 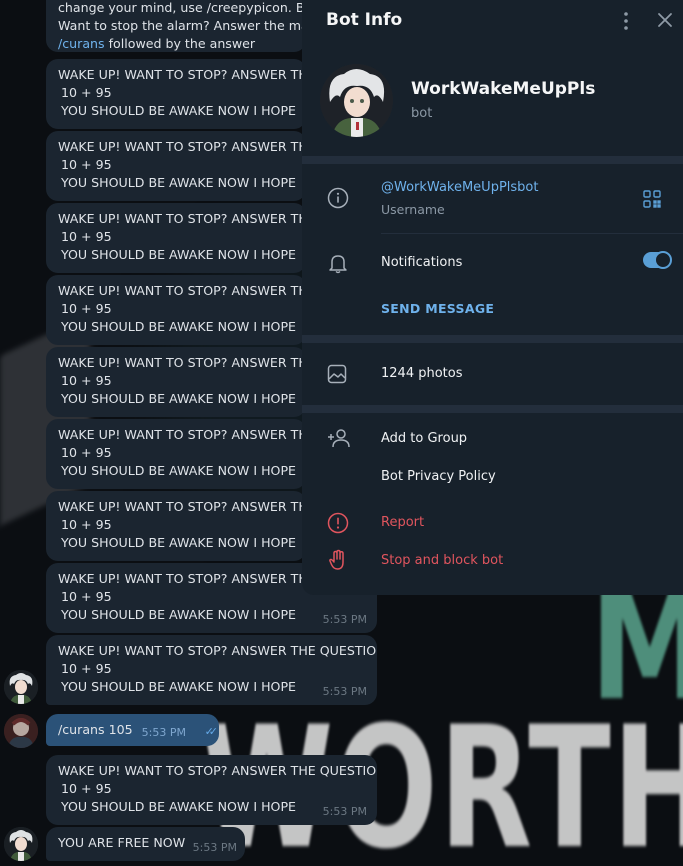 What do you see at coordinates (211, 731) in the screenshot?
I see `double-check-icon: ✓✓` at bounding box center [211, 731].